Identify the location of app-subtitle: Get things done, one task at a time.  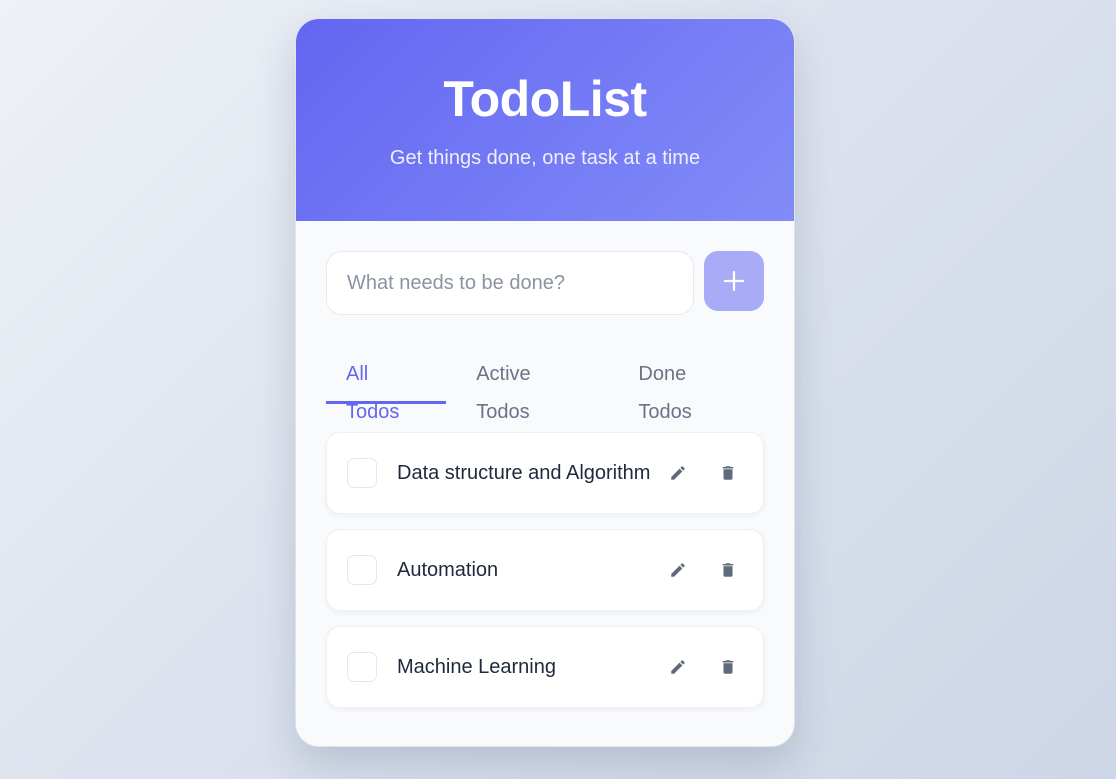
(545, 158).